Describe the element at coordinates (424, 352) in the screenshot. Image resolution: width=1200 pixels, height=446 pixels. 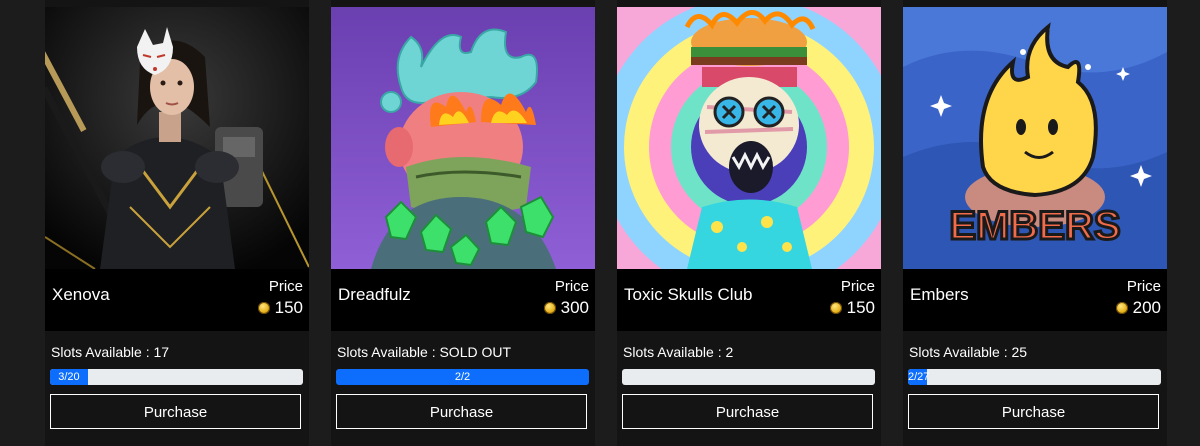
I see `slots-available: Slots Available : SOLD OUT` at that location.